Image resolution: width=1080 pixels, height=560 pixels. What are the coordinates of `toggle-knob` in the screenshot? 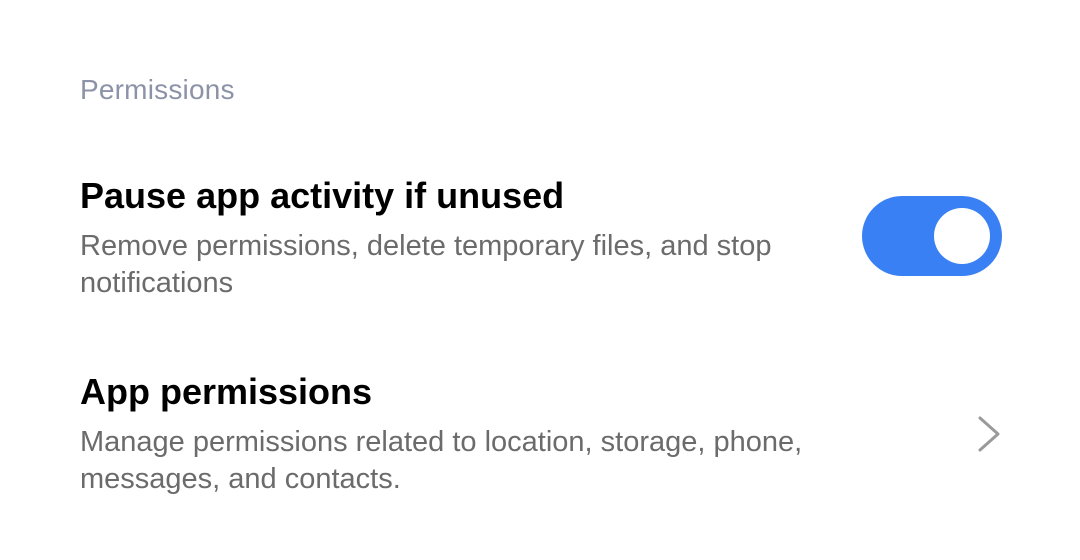 It's located at (962, 236).